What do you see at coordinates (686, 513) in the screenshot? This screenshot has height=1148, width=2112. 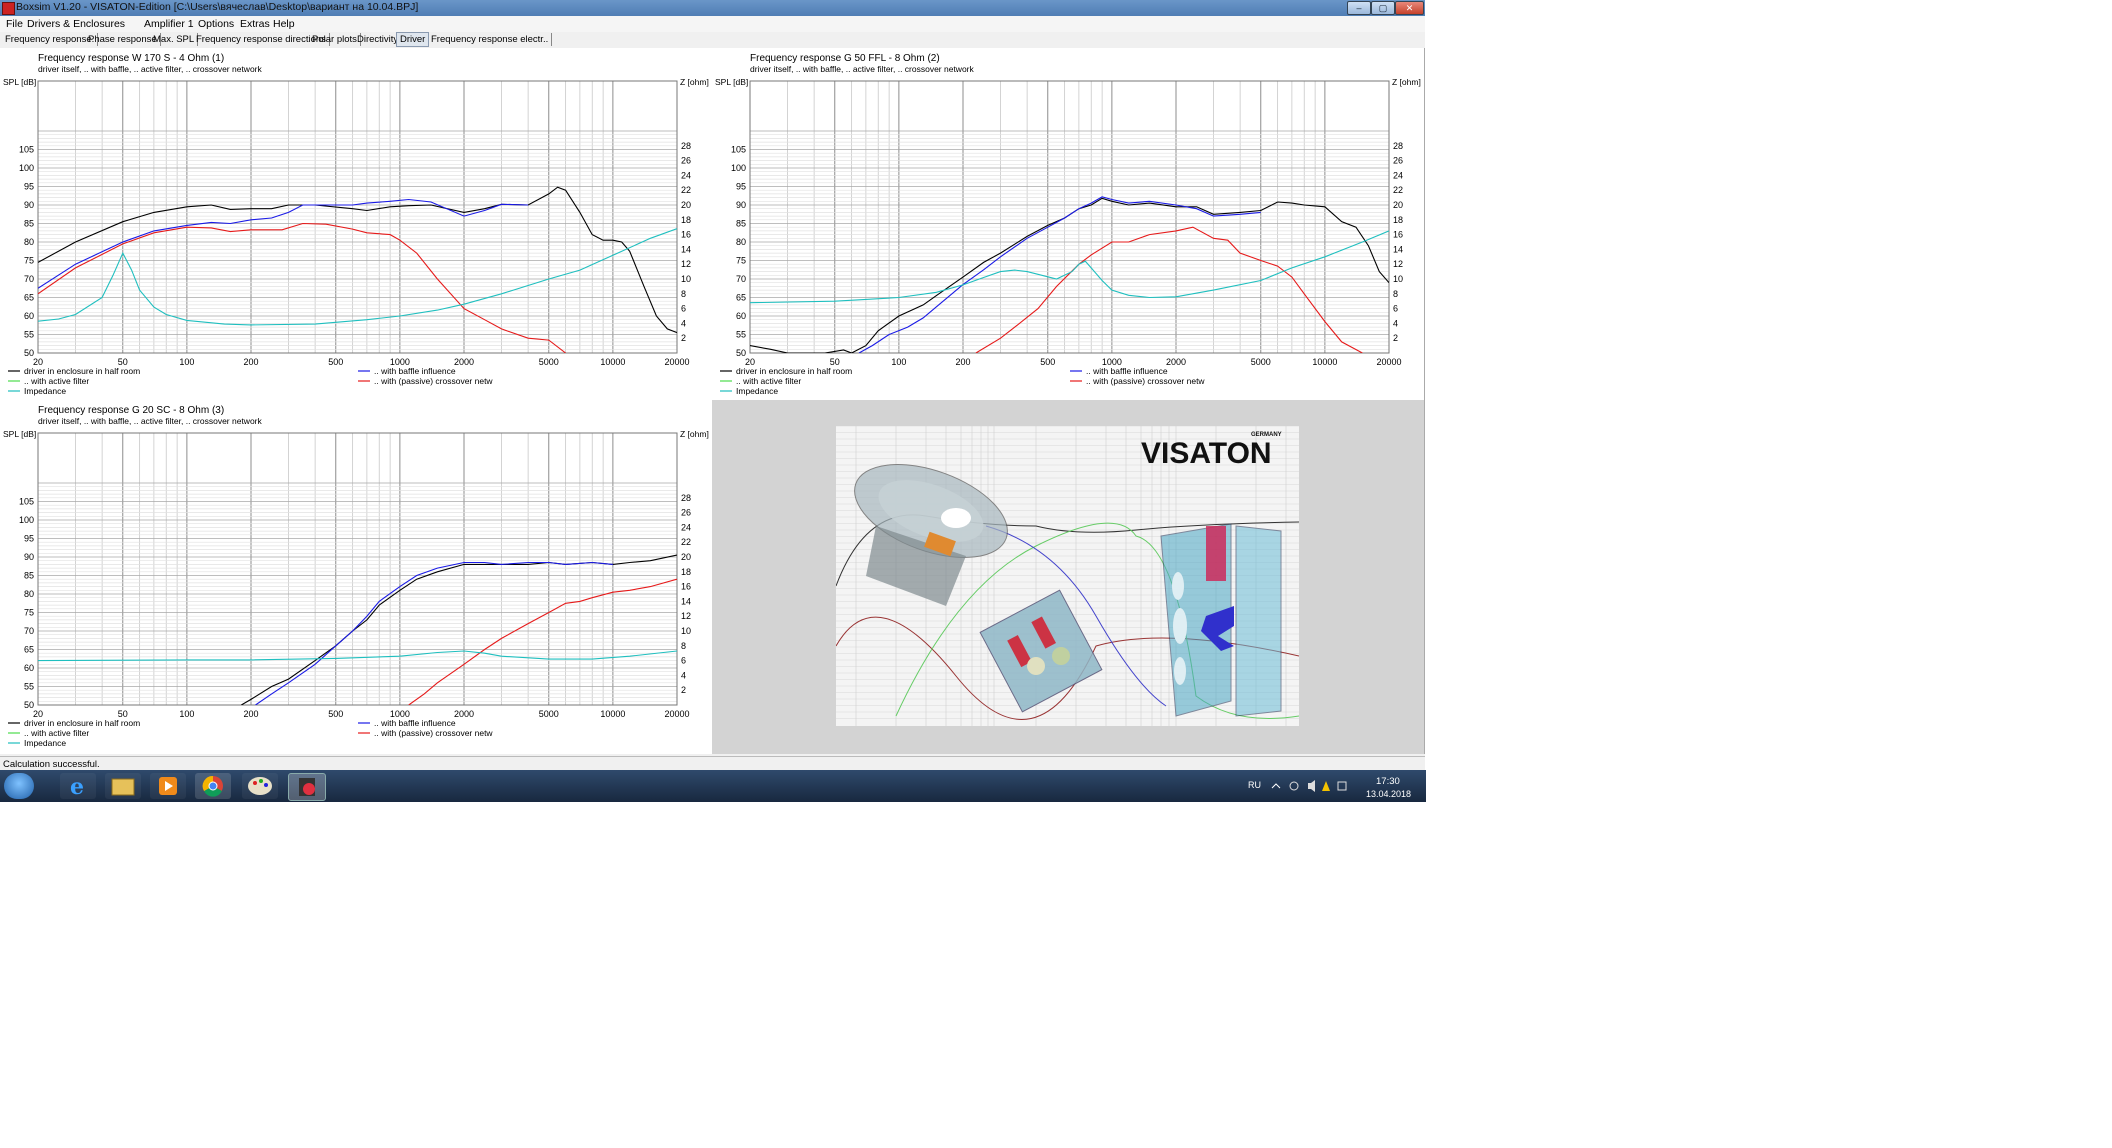 I see `y-right-tick-label: 26` at bounding box center [686, 513].